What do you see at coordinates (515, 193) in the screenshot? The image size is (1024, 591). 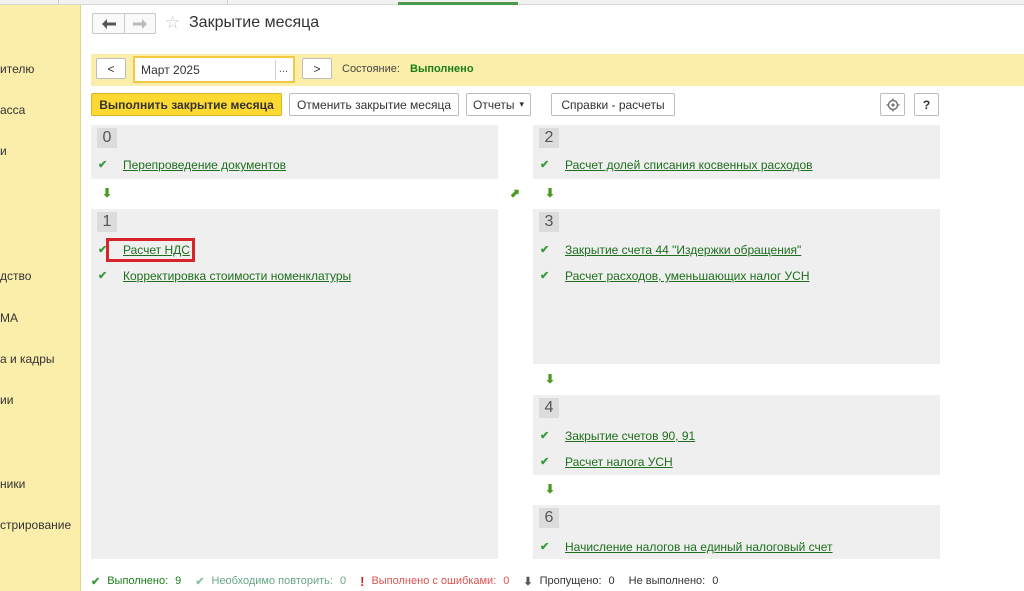 I see `arrow-diagonal-icon: ⬈` at bounding box center [515, 193].